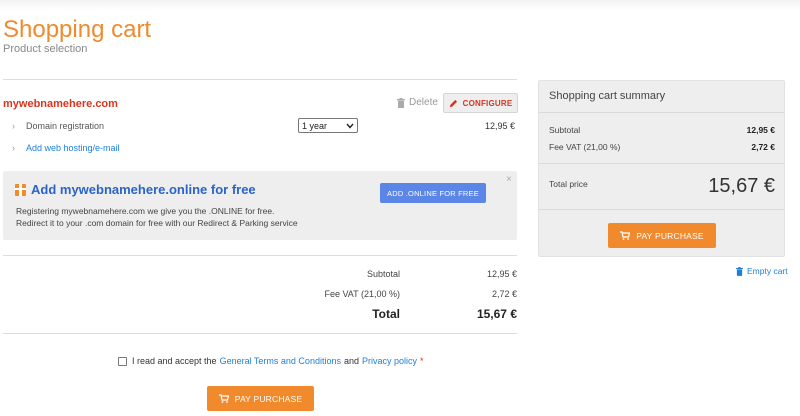  I want to click on service-price: 12,95 €, so click(499, 126).